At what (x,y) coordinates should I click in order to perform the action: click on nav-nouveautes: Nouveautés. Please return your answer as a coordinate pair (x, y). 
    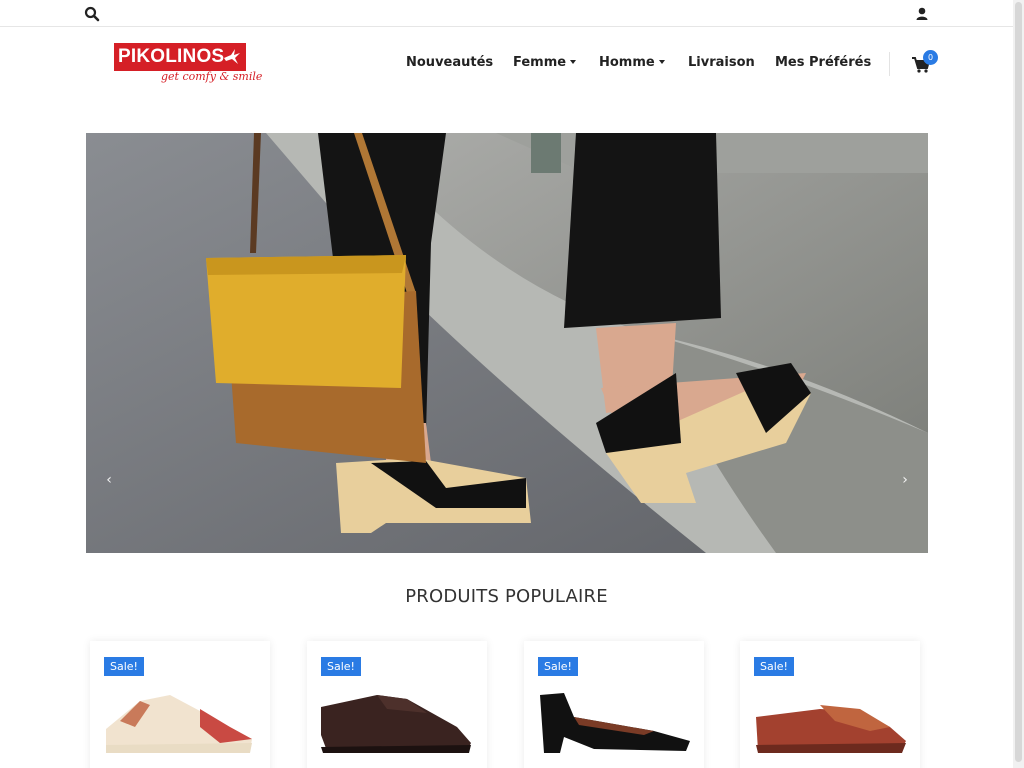
    Looking at the image, I should click on (449, 65).